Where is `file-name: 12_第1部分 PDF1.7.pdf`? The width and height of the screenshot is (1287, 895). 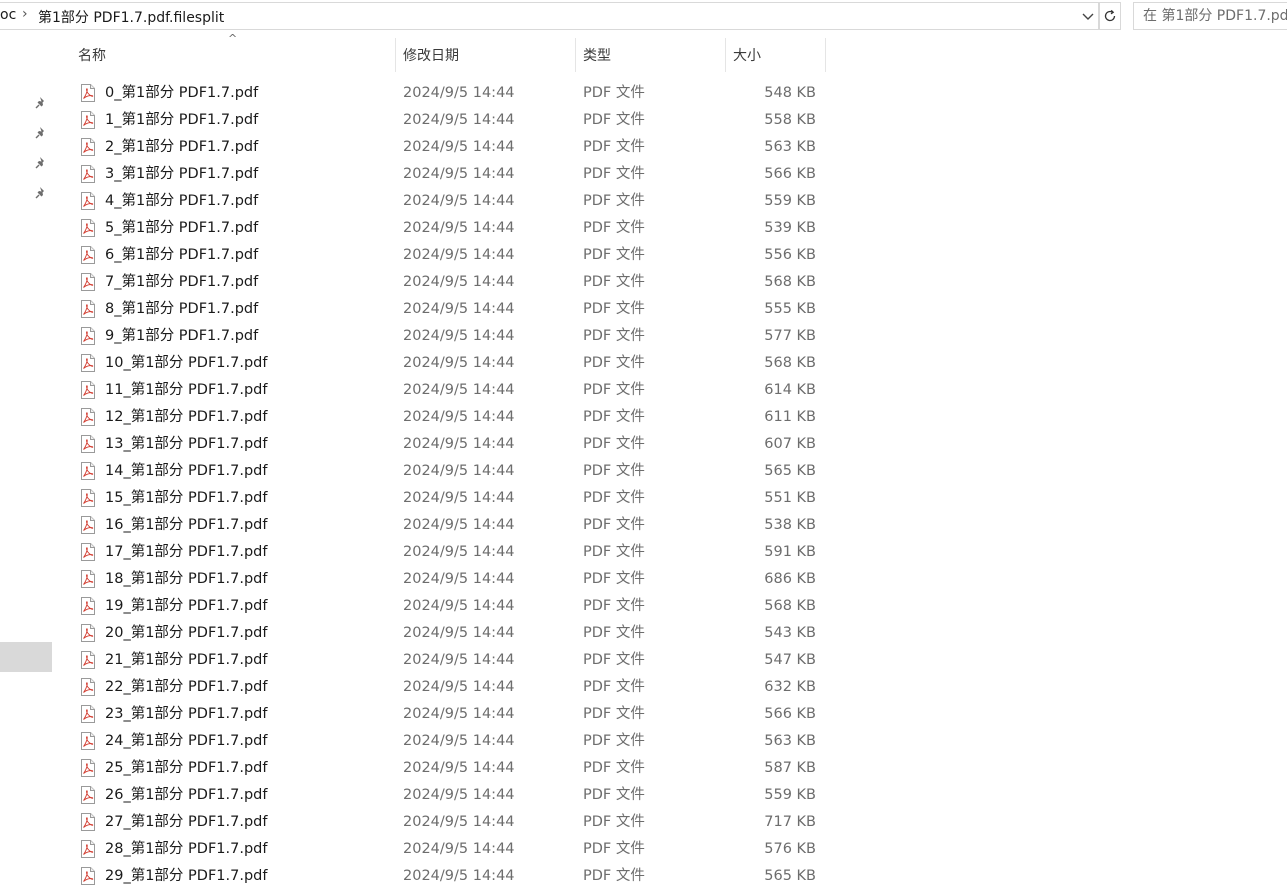 file-name: 12_第1部分 PDF1.7.pdf is located at coordinates (186, 417).